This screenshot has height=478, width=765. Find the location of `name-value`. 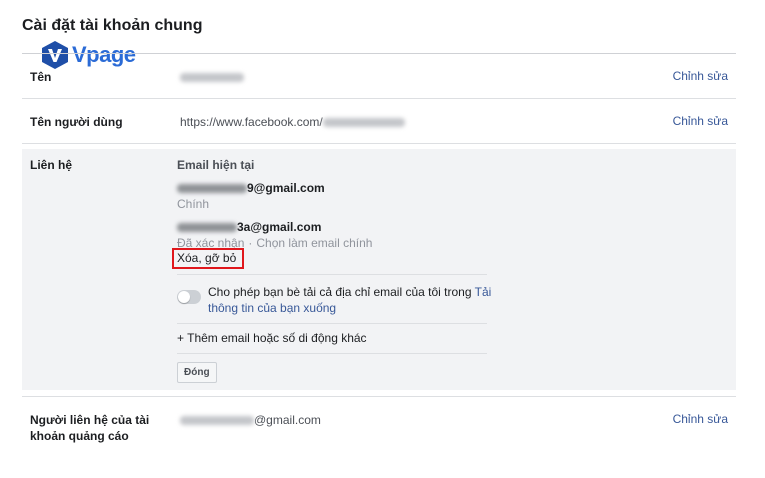

name-value is located at coordinates (212, 77).